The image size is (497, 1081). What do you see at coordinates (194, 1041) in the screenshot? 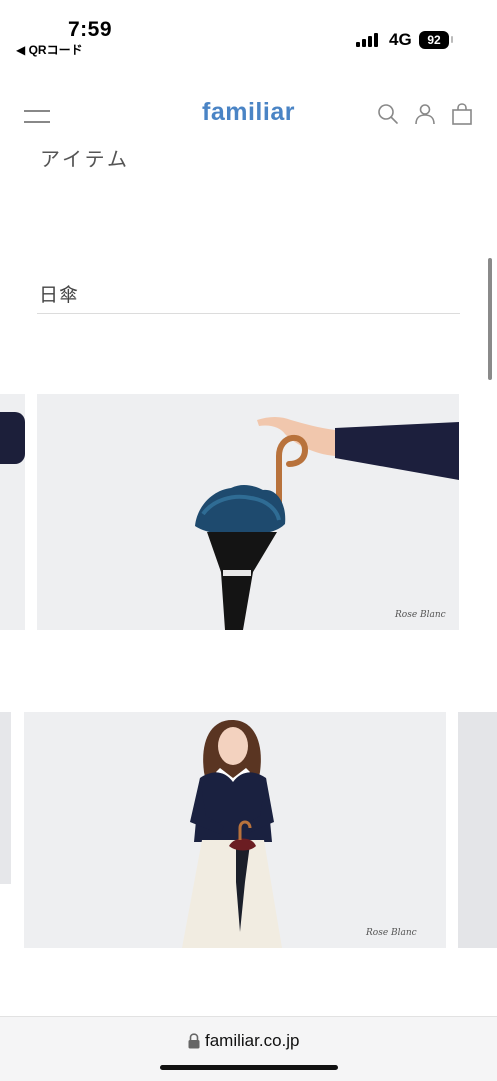
I see `lock-icon` at bounding box center [194, 1041].